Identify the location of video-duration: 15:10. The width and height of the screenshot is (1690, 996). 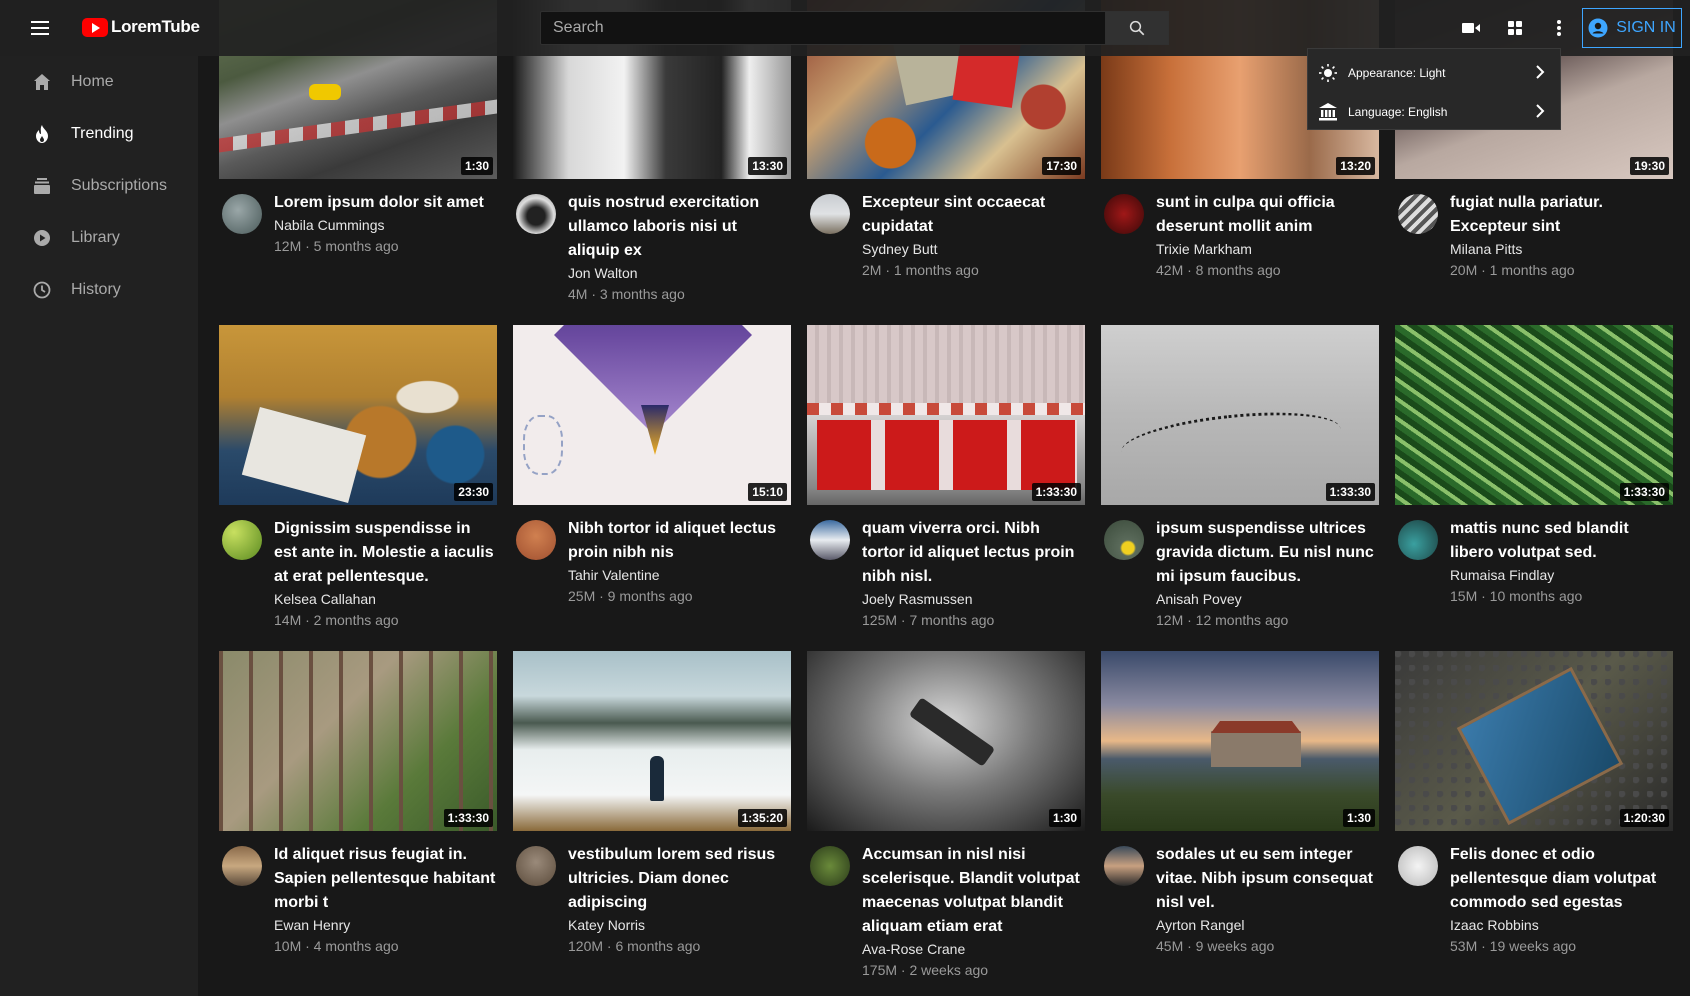
(767, 492).